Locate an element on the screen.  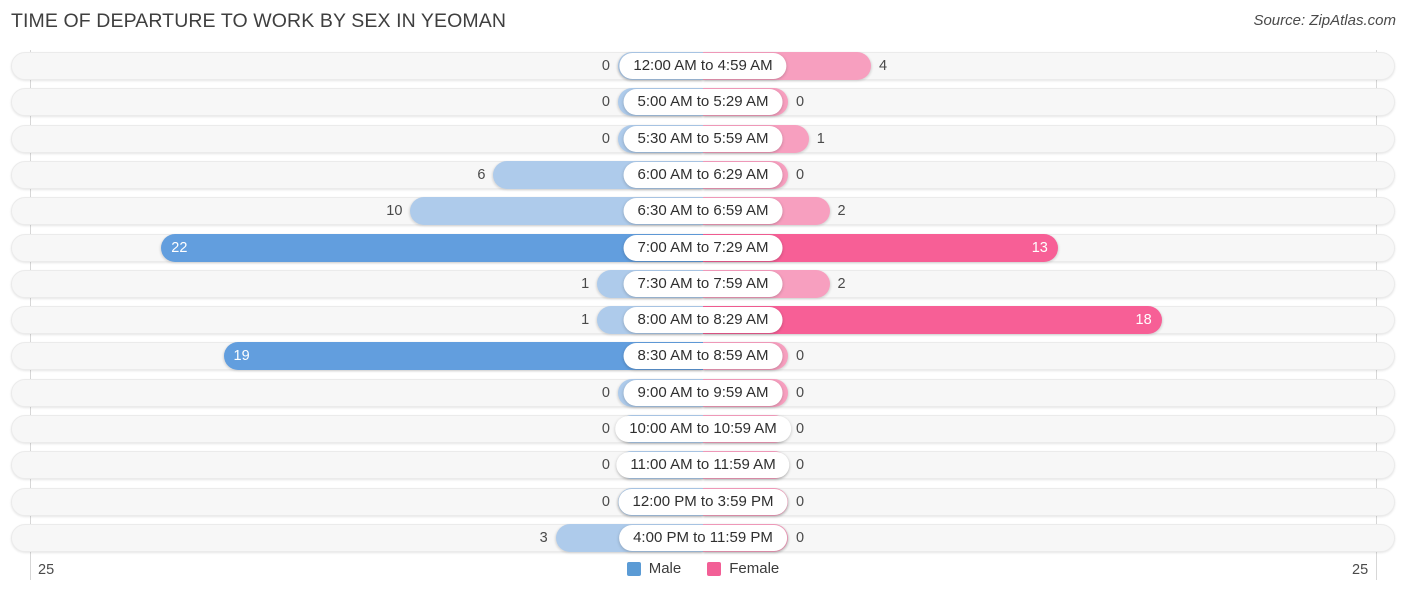
category-label: 12:00 PM to 3:59 PM is located at coordinates (703, 501).